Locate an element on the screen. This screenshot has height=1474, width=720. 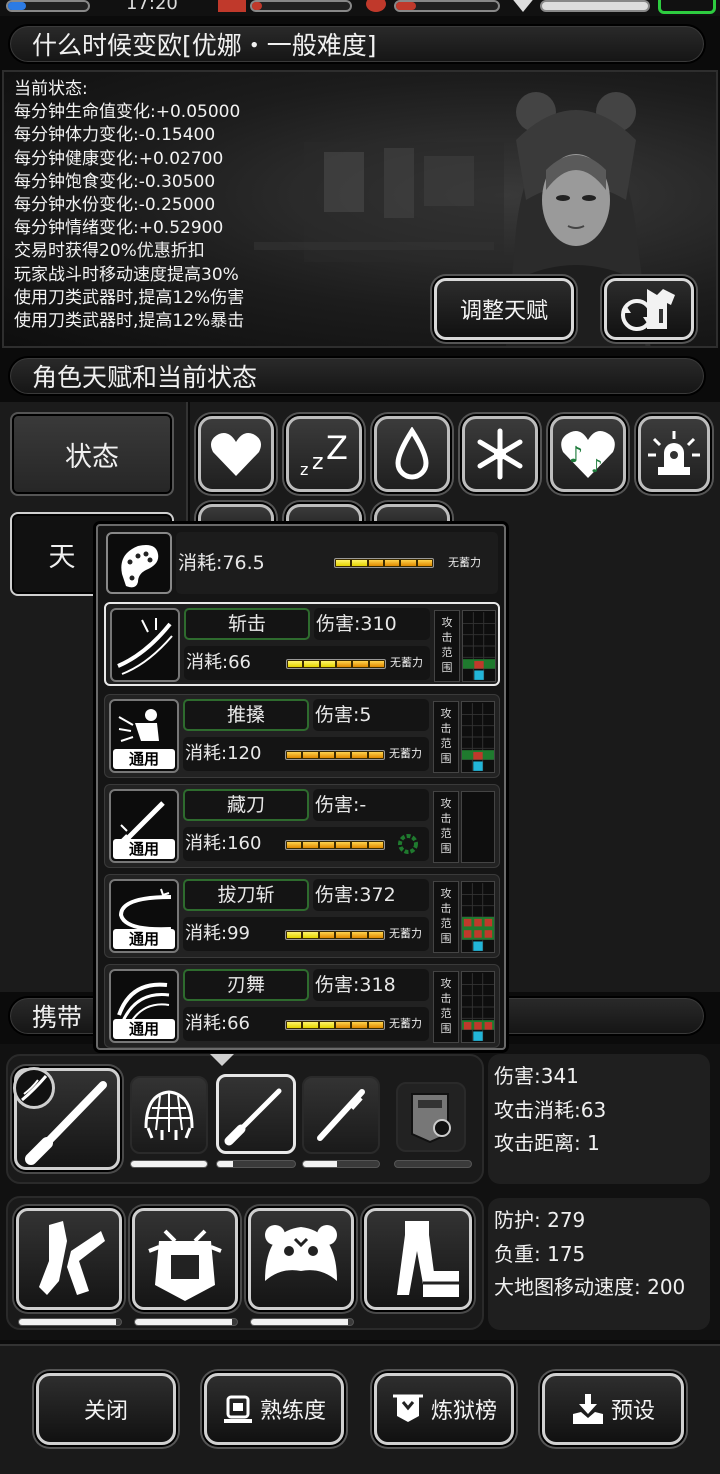
alarm-icon is located at coordinates (674, 454).